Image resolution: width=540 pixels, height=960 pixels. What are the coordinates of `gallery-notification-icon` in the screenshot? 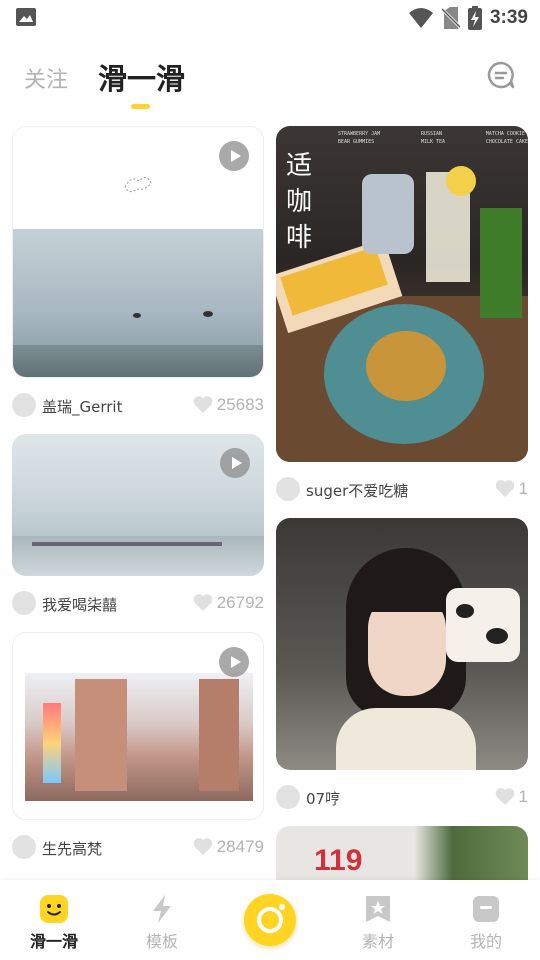 It's located at (26, 17).